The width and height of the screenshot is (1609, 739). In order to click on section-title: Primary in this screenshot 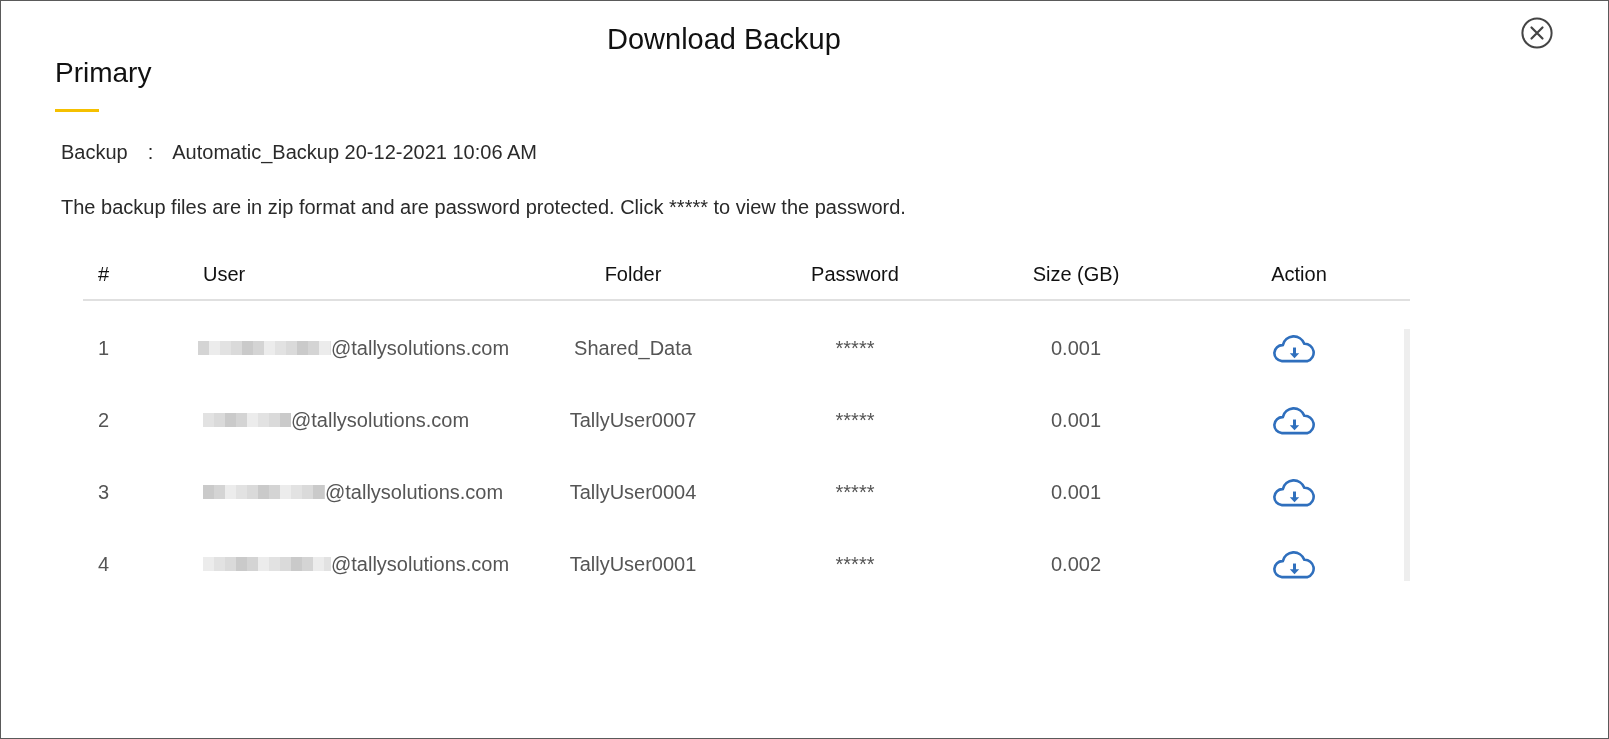, I will do `click(103, 73)`.